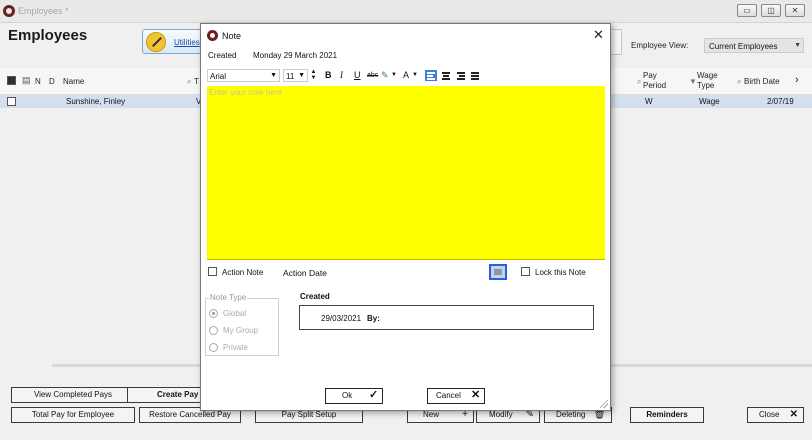 The width and height of the screenshot is (812, 440). Describe the element at coordinates (347, 395) in the screenshot. I see `ok-label: Ok` at that location.